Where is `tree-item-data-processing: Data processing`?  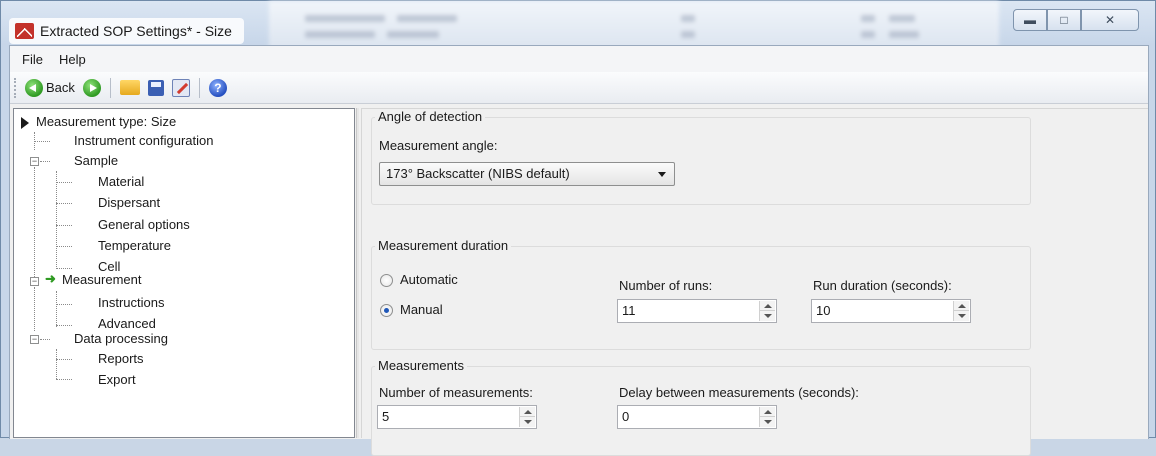 tree-item-data-processing: Data processing is located at coordinates (121, 339).